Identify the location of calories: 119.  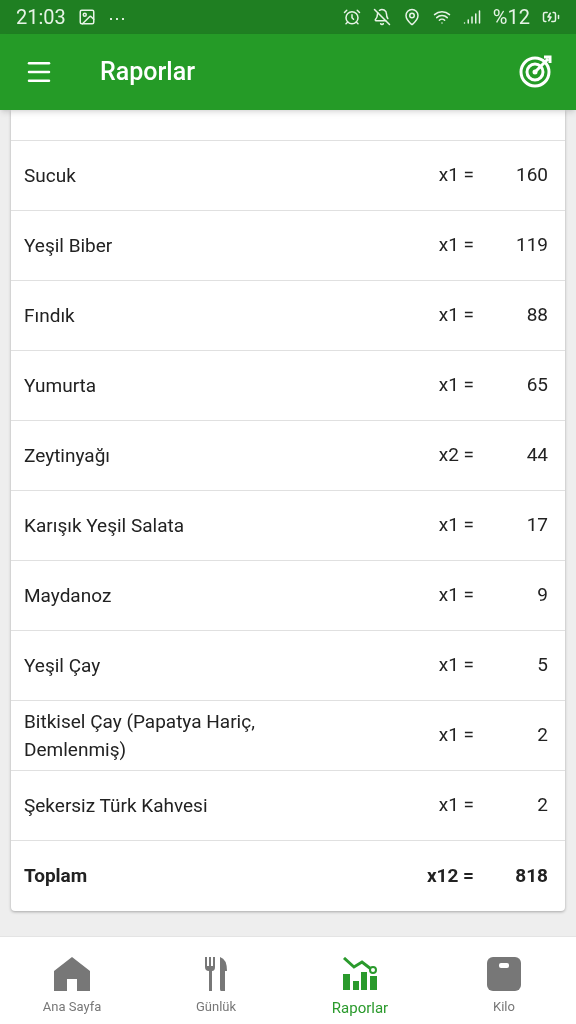
(531, 245).